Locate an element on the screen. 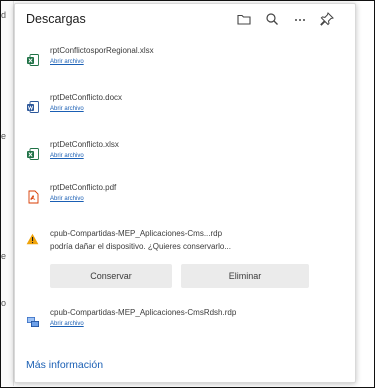 The height and width of the screenshot is (388, 375). background-page-edge: d e e o is located at coordinates (7, 193).